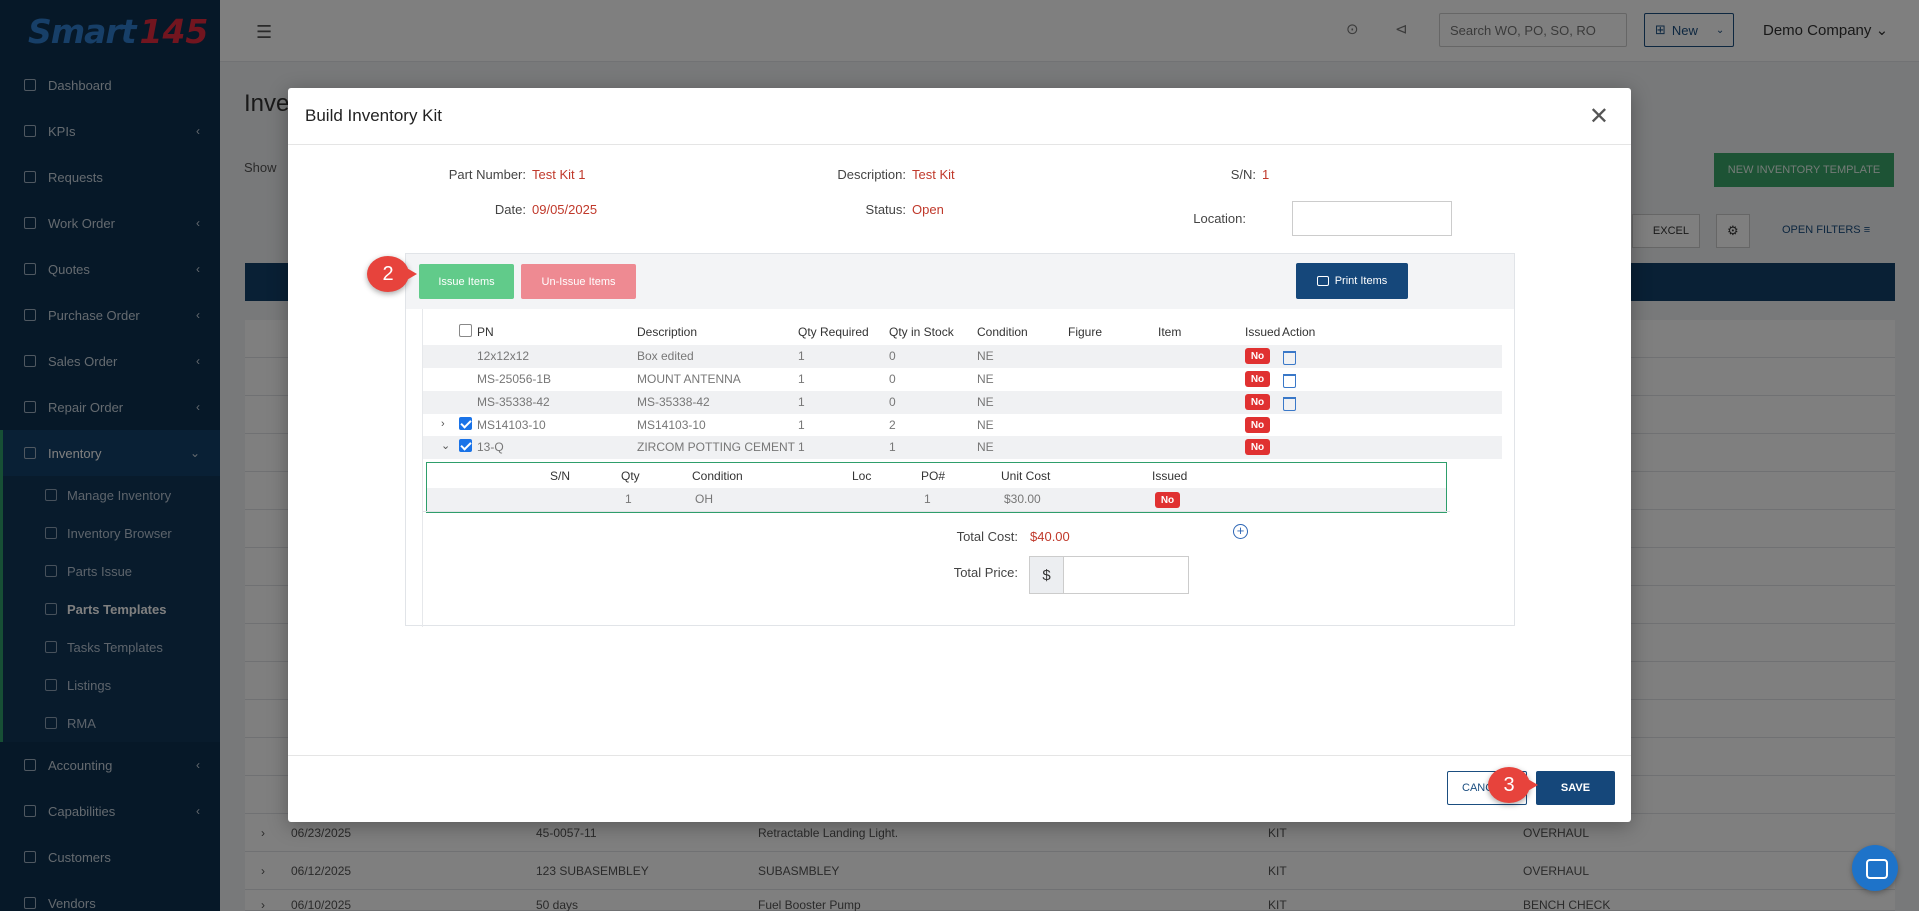 The width and height of the screenshot is (1919, 911). What do you see at coordinates (466, 281) in the screenshot?
I see `issue-items-button: Issue Items` at bounding box center [466, 281].